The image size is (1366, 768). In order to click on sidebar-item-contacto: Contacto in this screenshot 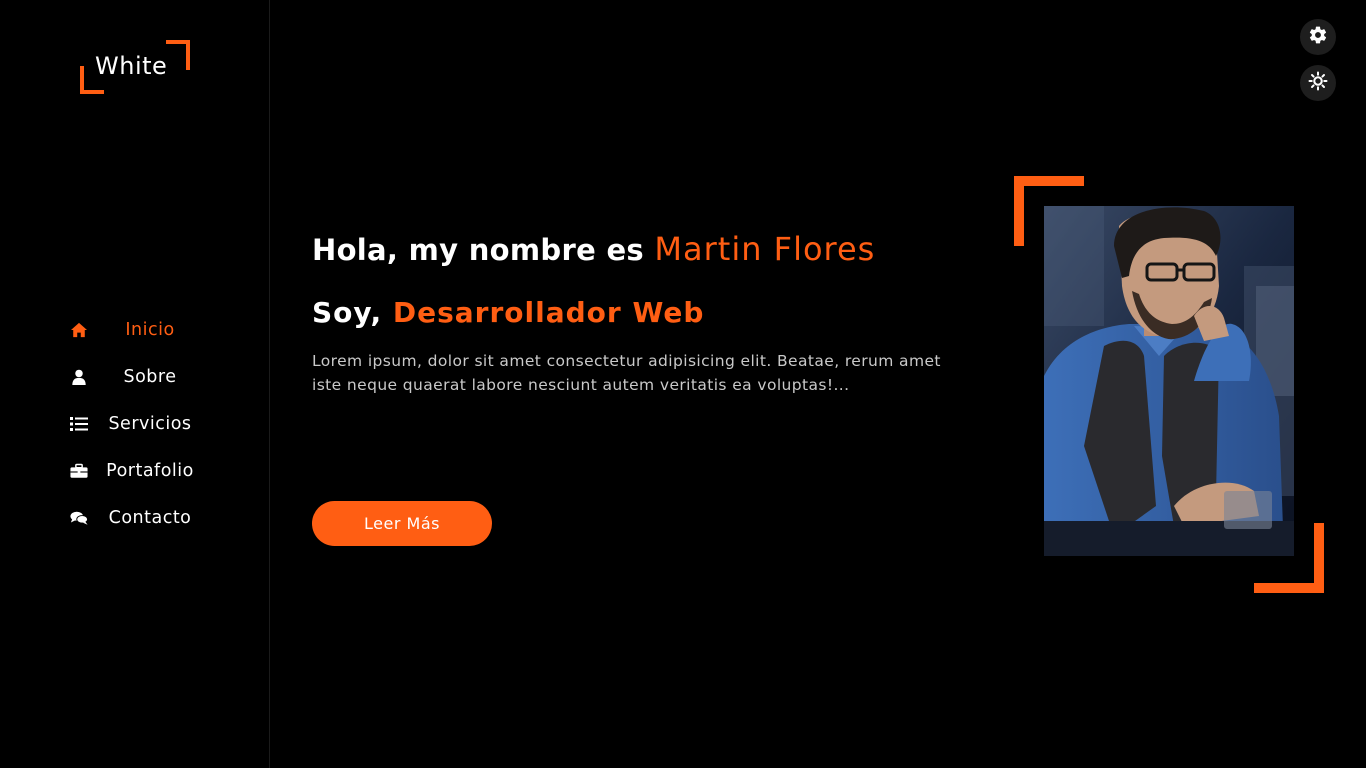, I will do `click(135, 517)`.